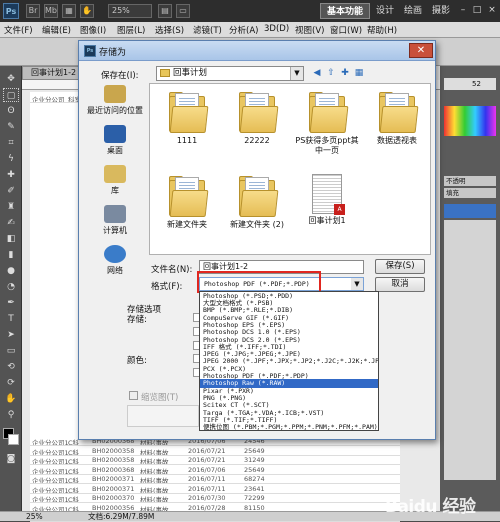 This screenshot has width=500, height=522. What do you see at coordinates (470, 84) in the screenshot?
I see `panel-value: 52` at bounding box center [470, 84].